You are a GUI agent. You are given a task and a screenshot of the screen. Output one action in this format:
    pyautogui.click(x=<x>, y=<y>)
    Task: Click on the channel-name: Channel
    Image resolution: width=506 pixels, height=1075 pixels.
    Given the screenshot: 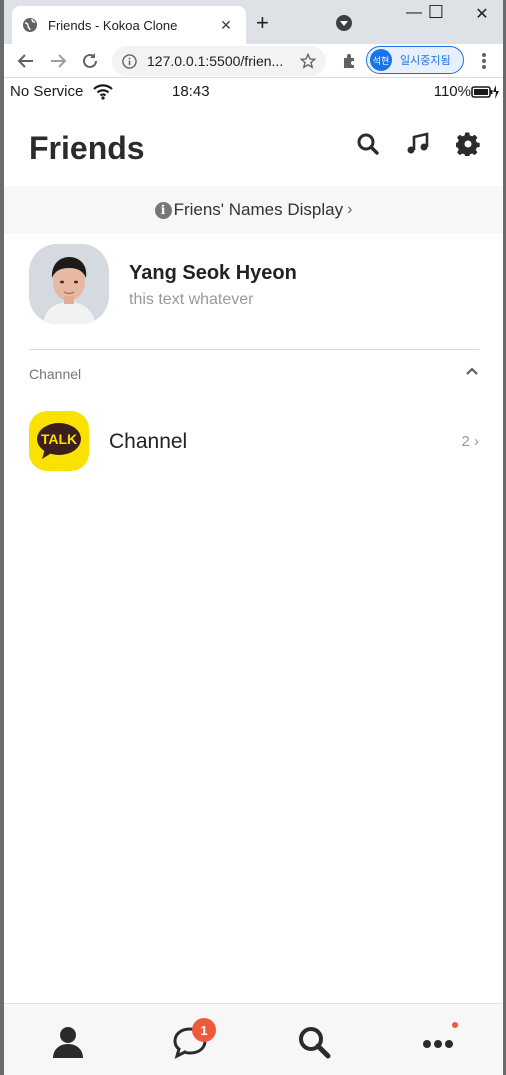 What is the action you would take?
    pyautogui.click(x=148, y=441)
    